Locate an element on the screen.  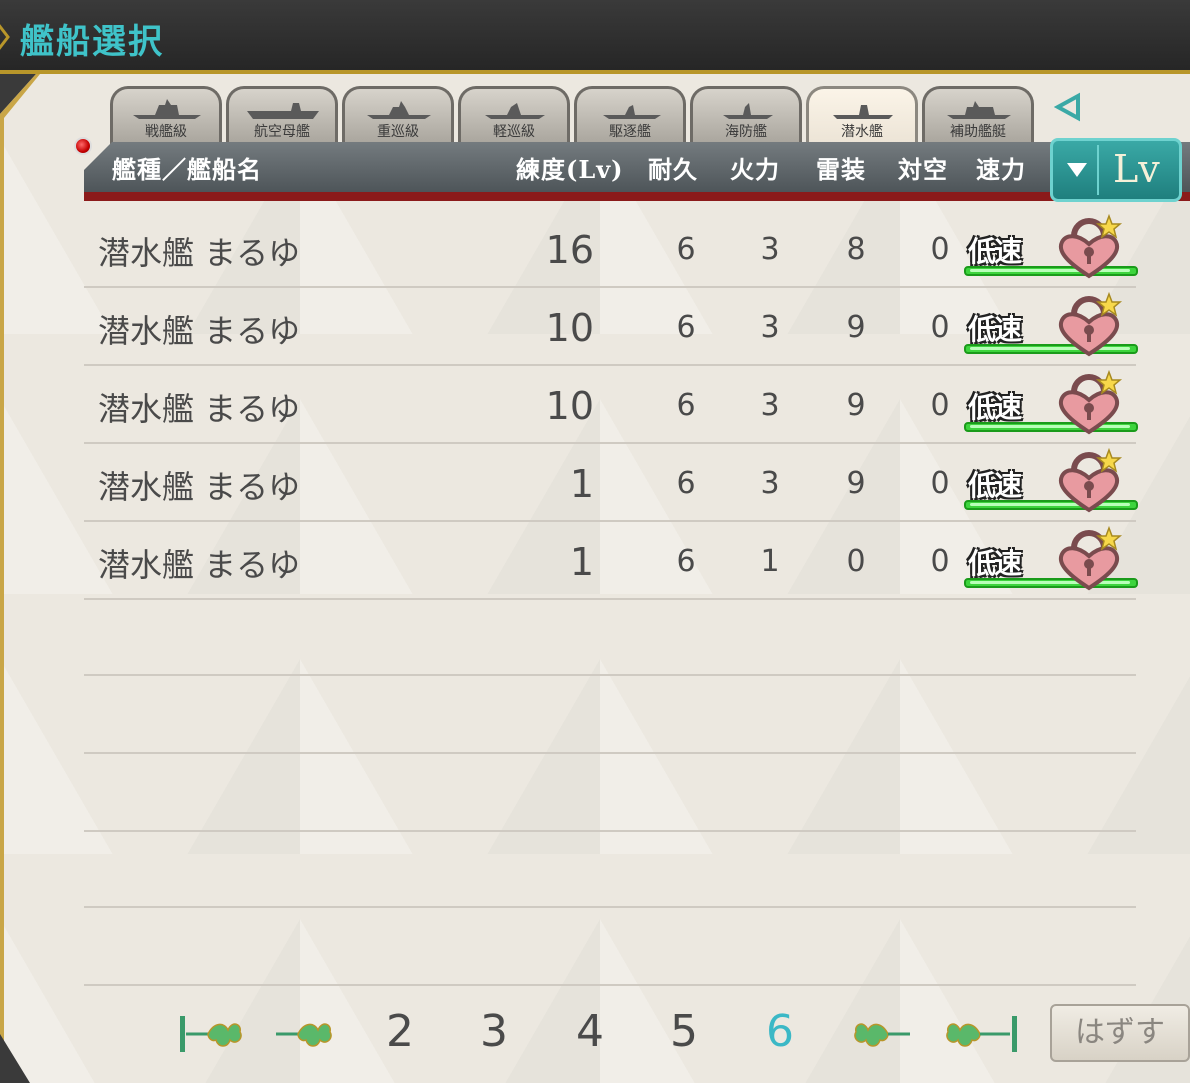
page-5: 5 is located at coordinates (684, 1031).